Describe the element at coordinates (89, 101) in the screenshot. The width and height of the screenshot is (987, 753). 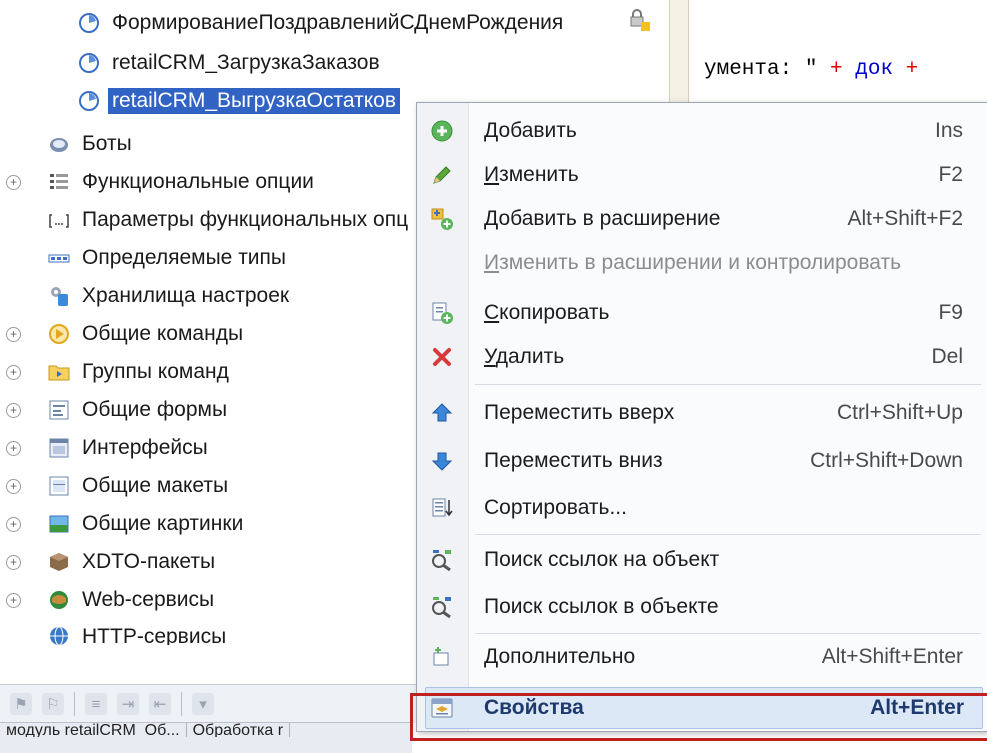
I see `process-icon` at that location.